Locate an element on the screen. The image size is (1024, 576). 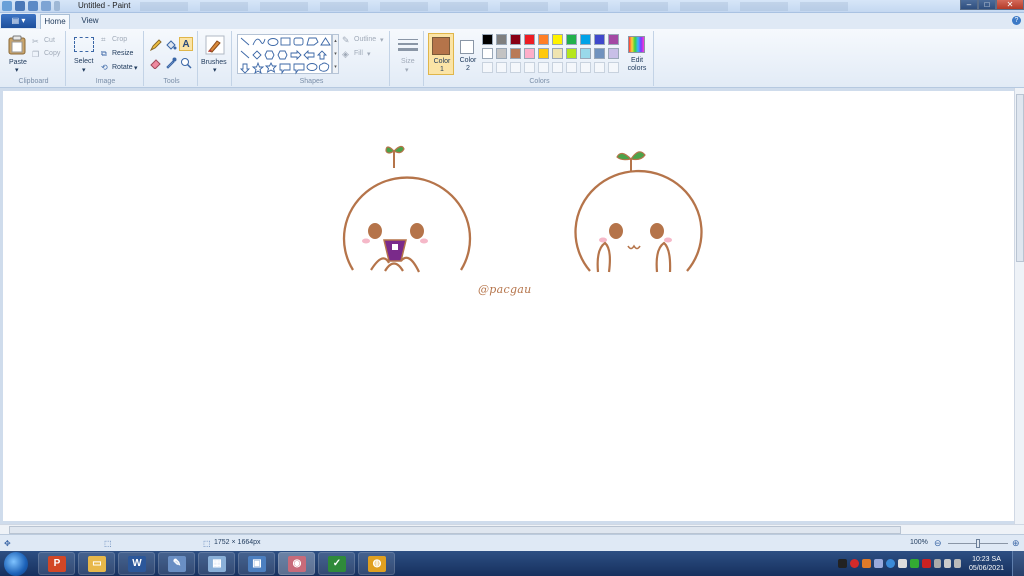
zoom-out-icon: ⊖ is located at coordinates (938, 543).